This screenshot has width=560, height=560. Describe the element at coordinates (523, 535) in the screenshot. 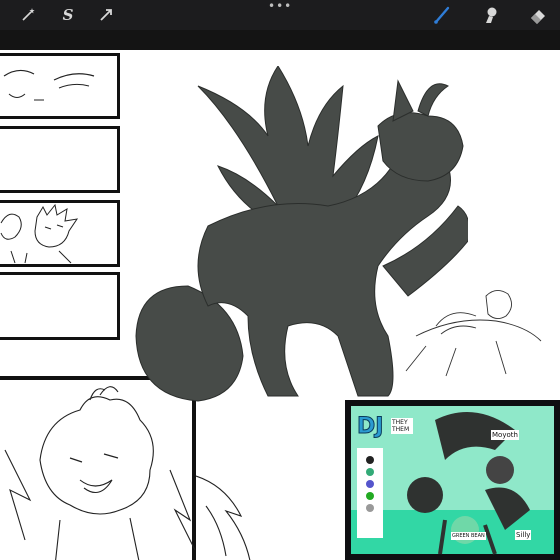

I see `reference-bottom-note: Silly` at that location.